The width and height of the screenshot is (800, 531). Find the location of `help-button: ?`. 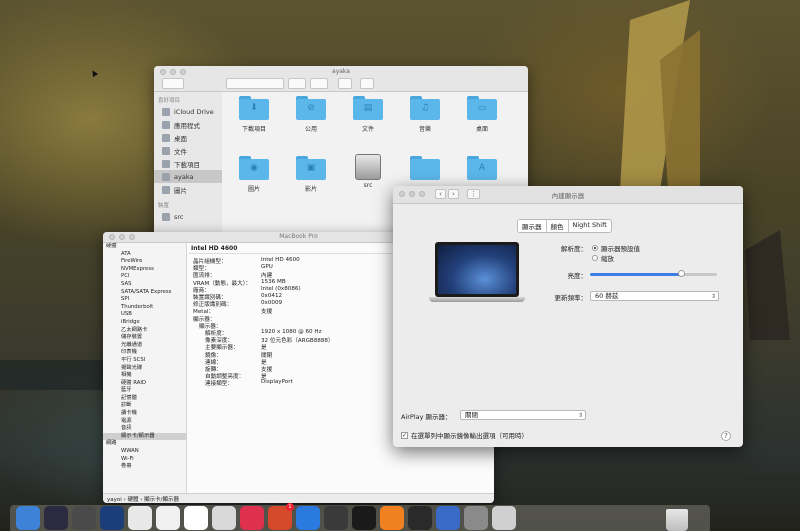

help-button: ? is located at coordinates (726, 436).